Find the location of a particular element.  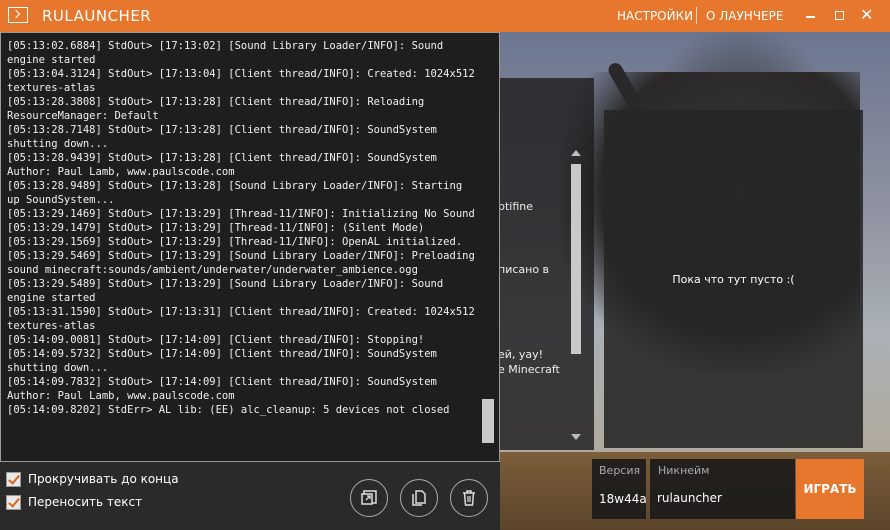

wrap-text-label: Переносить текст is located at coordinates (85, 502).